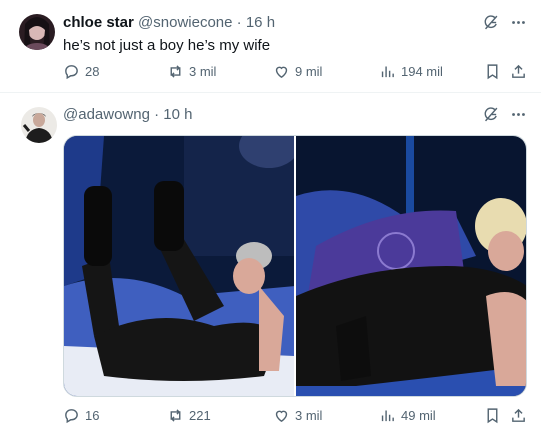  I want to click on views-button: 49 mil, so click(407, 415).